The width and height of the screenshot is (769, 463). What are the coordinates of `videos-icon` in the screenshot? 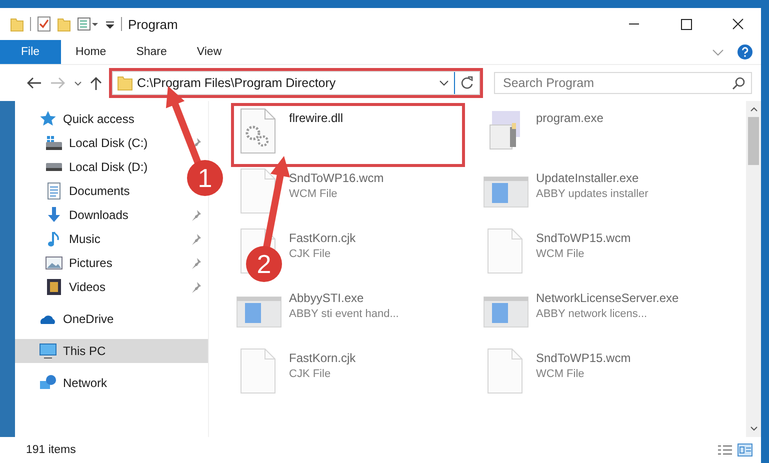 It's located at (54, 287).